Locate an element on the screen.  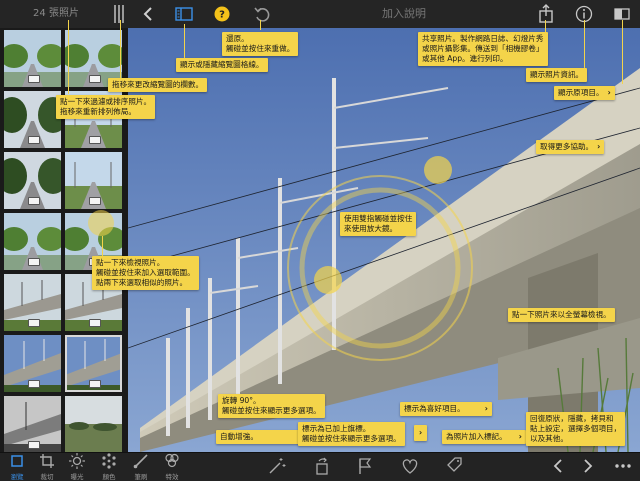
callout-more-options: 回復原狀，隱藏，拷貝和 貼上設定，選擇多個項目， 以及其他。 is located at coordinates (576, 429).